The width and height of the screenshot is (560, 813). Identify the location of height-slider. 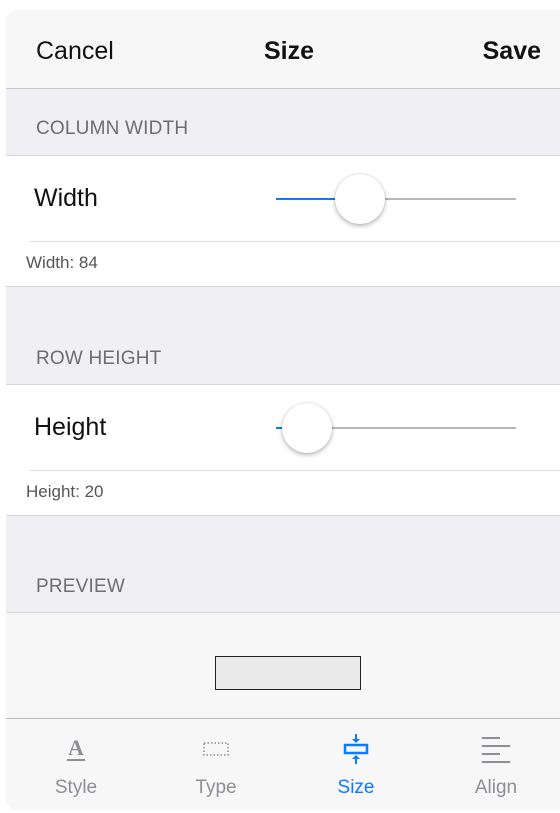
(396, 428).